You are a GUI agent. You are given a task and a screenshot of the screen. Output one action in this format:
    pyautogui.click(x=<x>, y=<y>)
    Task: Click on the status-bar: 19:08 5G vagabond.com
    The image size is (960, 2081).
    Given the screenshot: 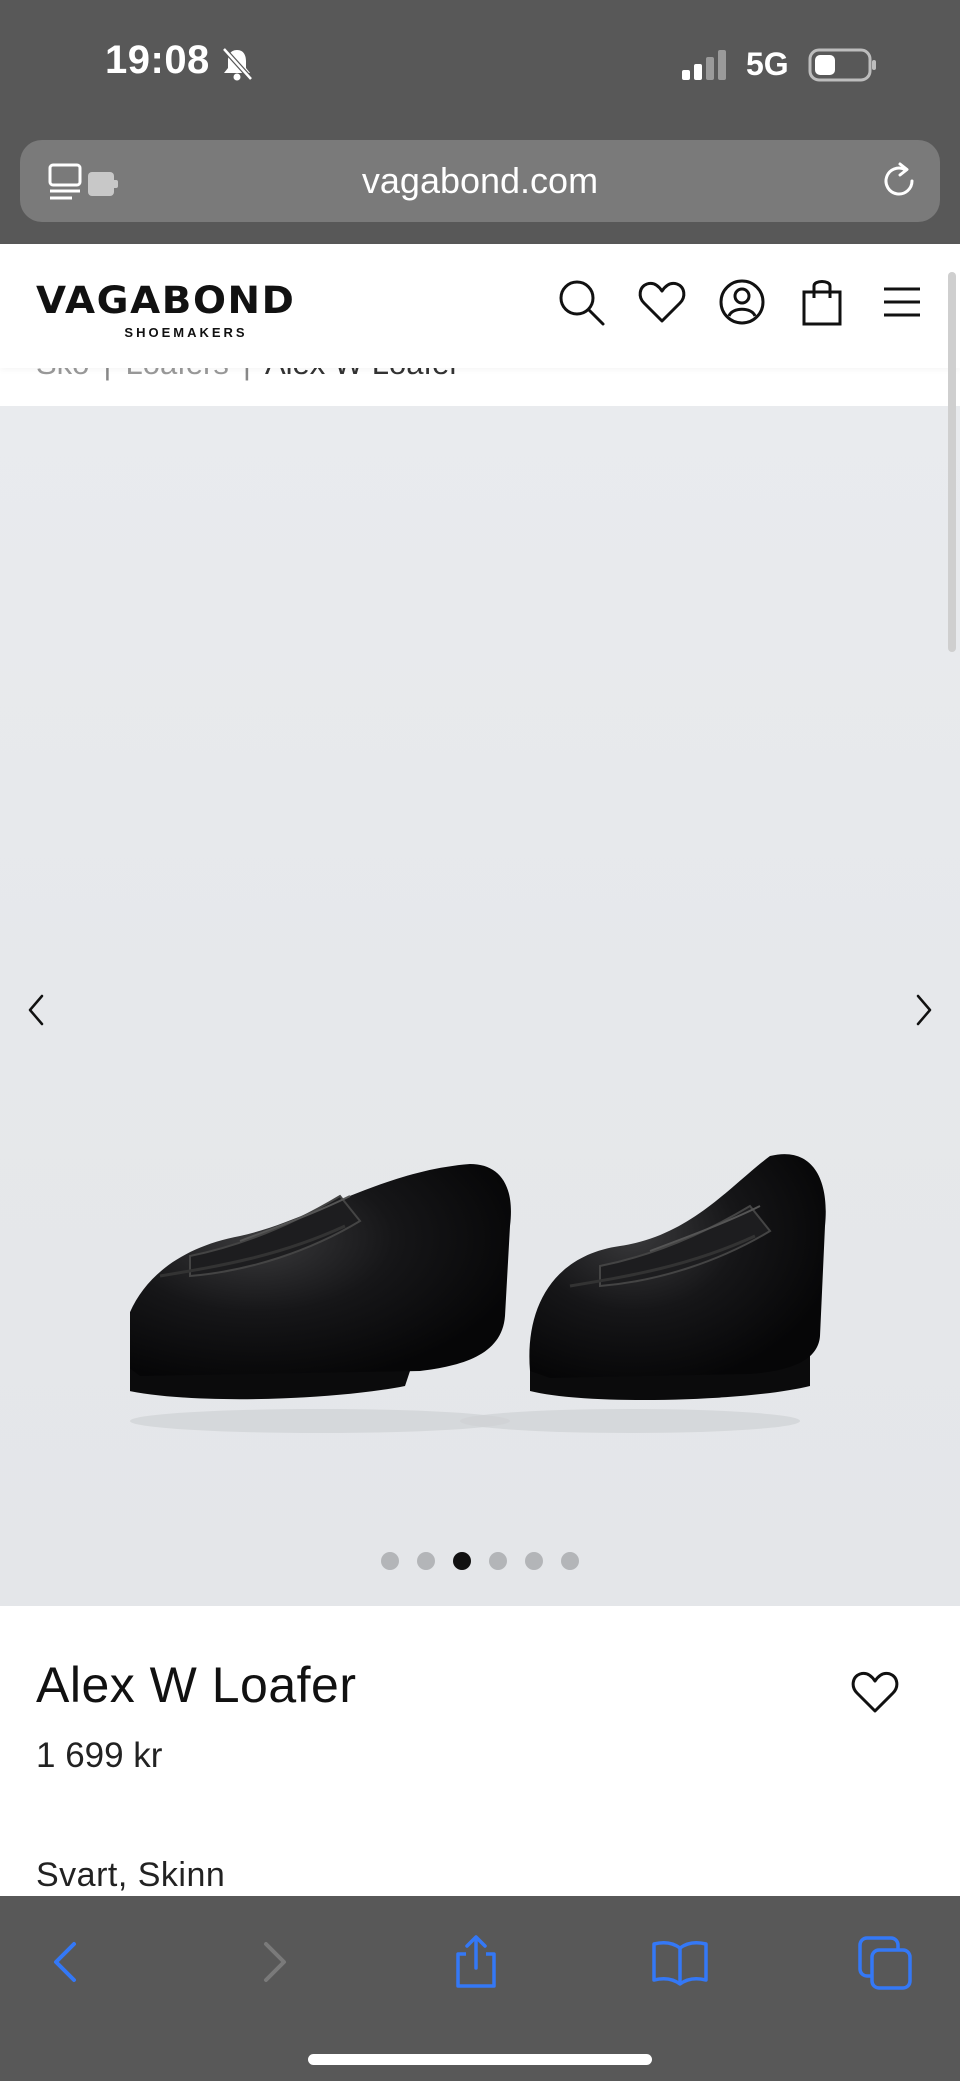 What is the action you would take?
    pyautogui.click(x=480, y=122)
    